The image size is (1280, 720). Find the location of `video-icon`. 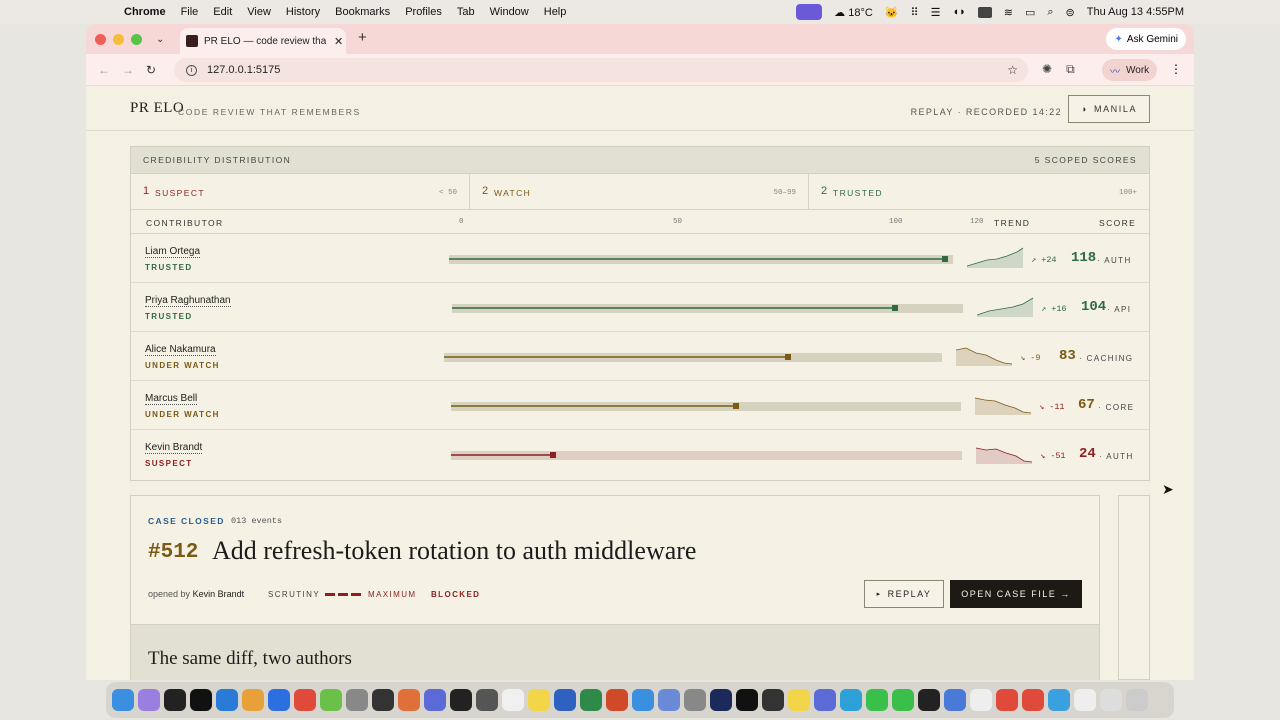

video-icon is located at coordinates (773, 700).